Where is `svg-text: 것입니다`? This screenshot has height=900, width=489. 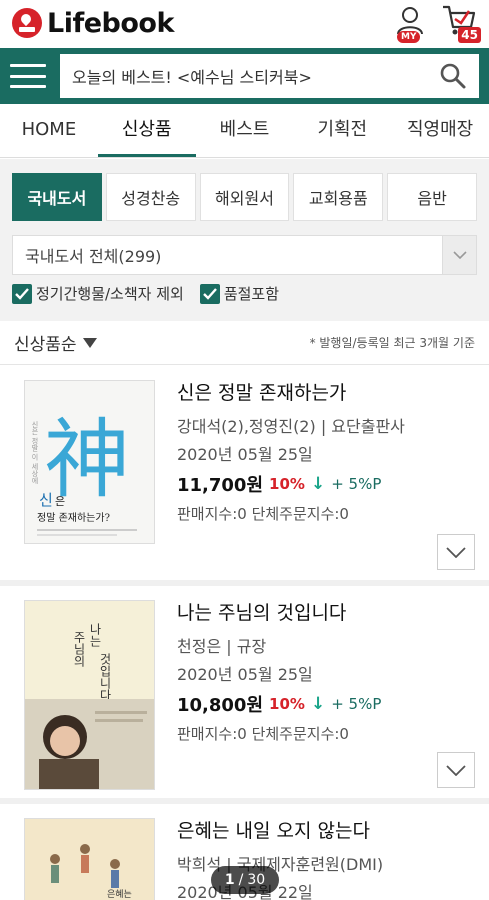 svg-text: 것입니다 is located at coordinates (105, 677).